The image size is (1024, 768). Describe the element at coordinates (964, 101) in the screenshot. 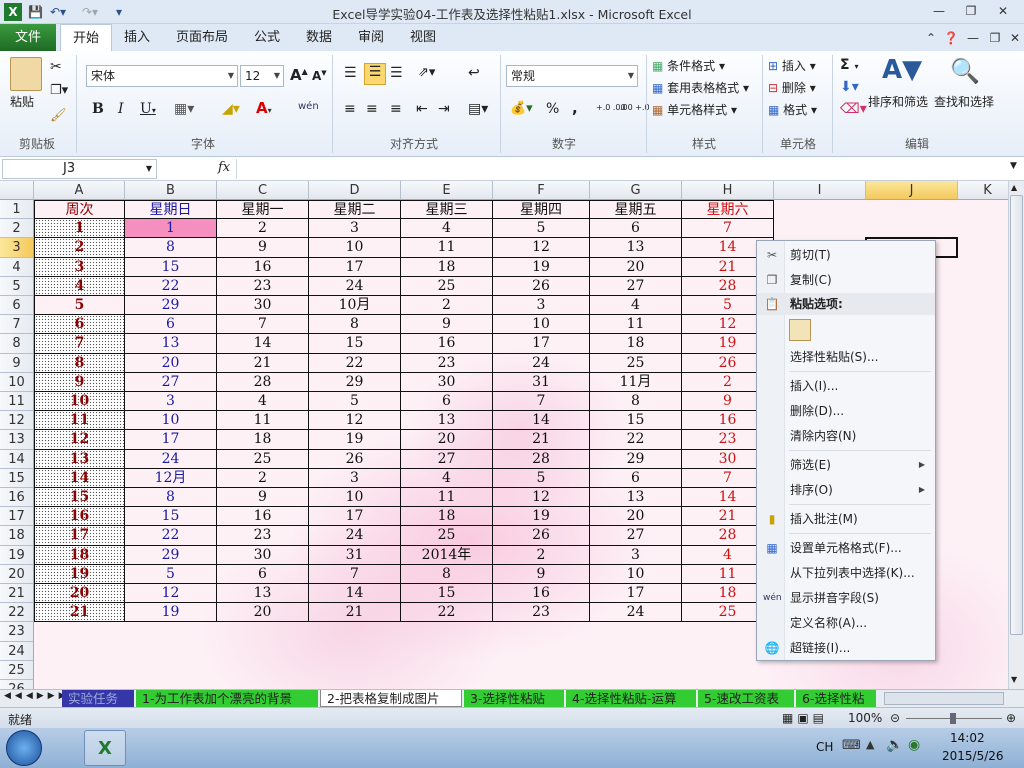

I see `find-select-button: 查找和选择` at that location.